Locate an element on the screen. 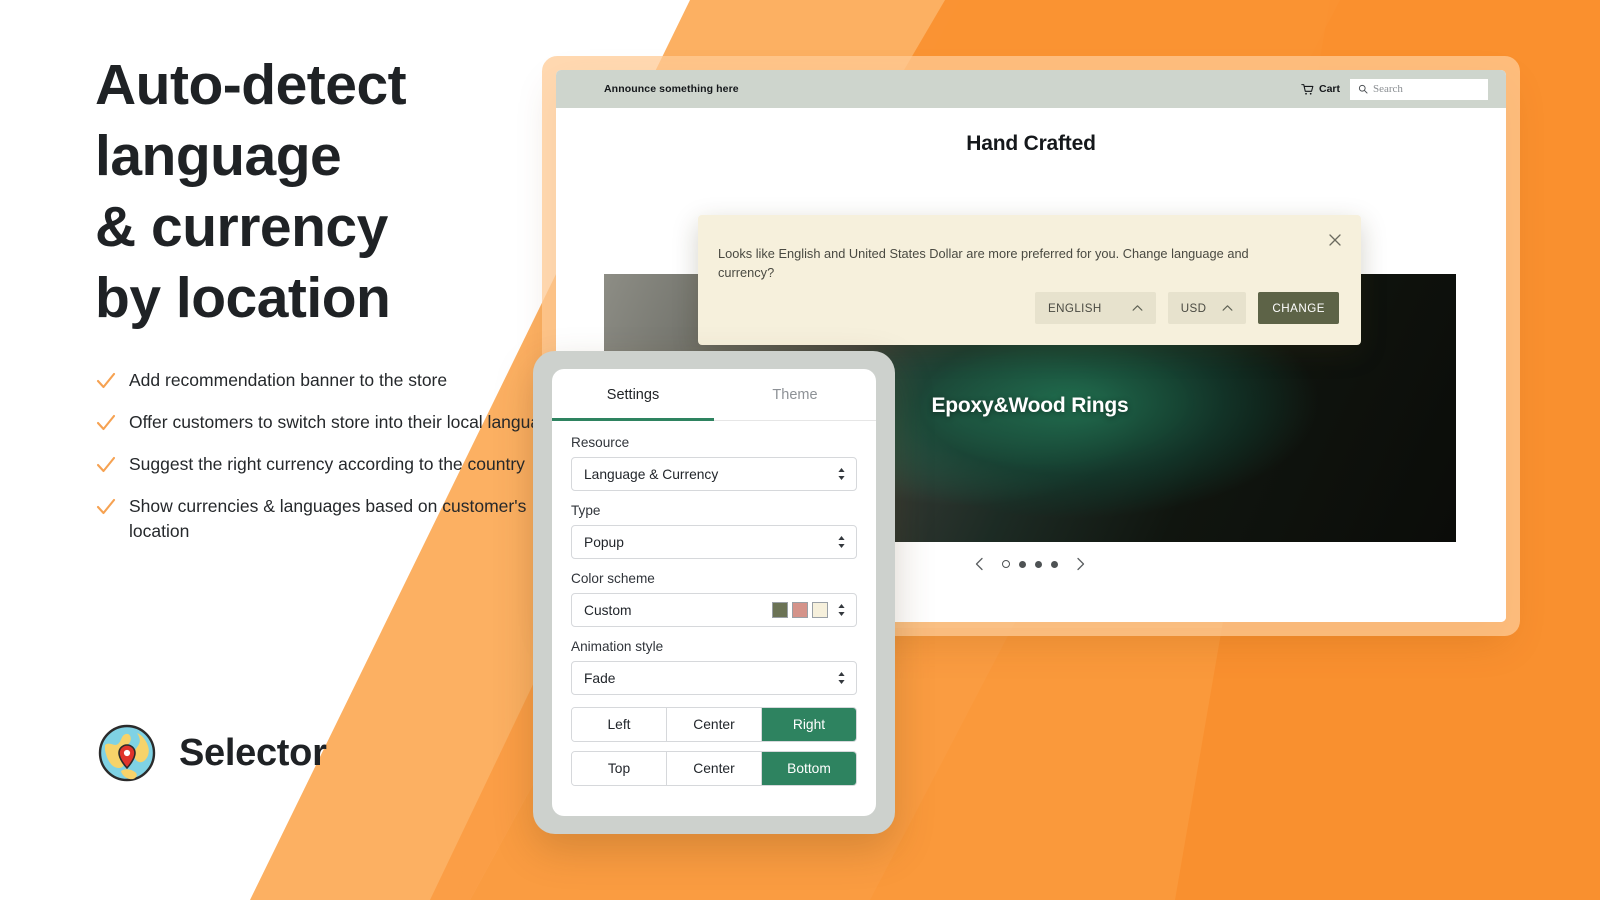 The width and height of the screenshot is (1600, 900). field-animation-style: Animation style Fade is located at coordinates (714, 667).